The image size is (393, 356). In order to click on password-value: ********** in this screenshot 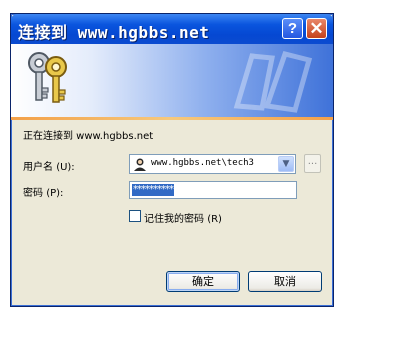, I will do `click(153, 190)`.